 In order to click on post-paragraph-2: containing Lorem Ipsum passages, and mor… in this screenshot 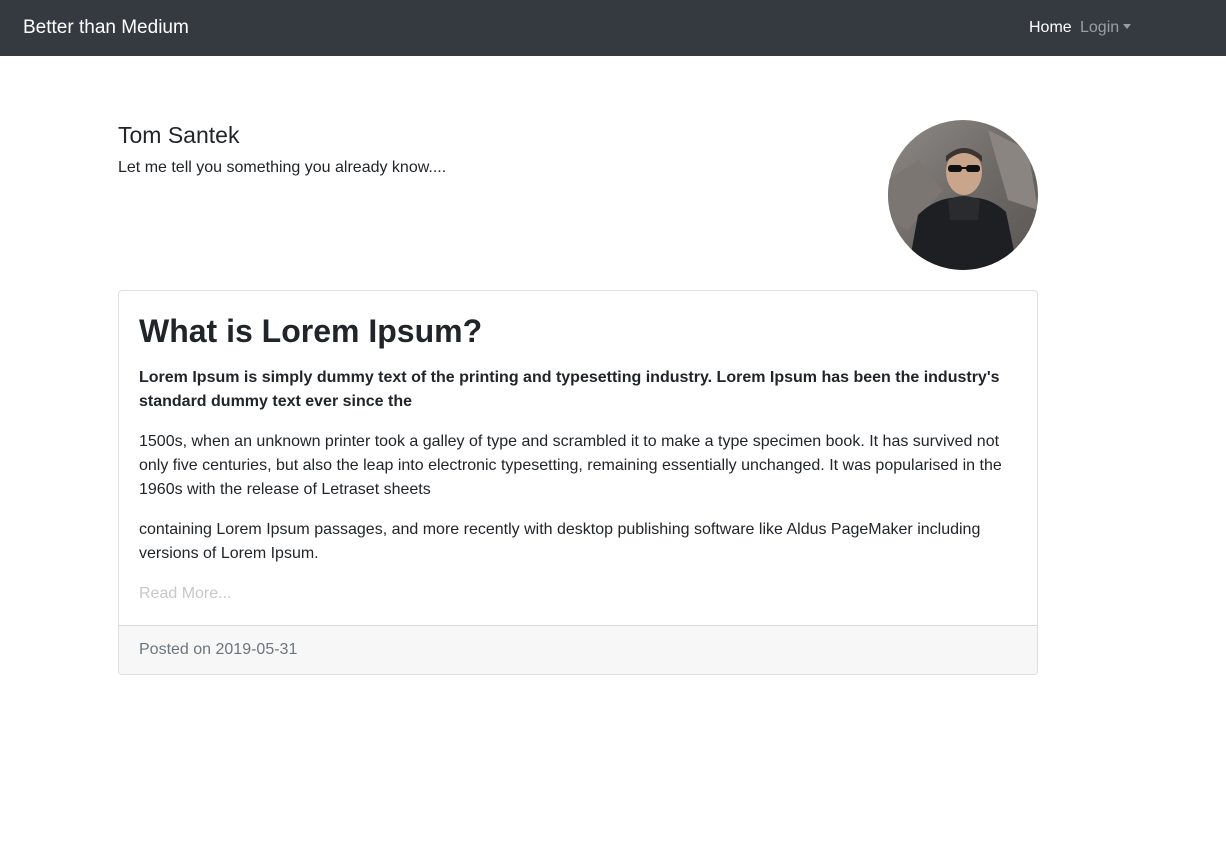, I will do `click(560, 541)`.